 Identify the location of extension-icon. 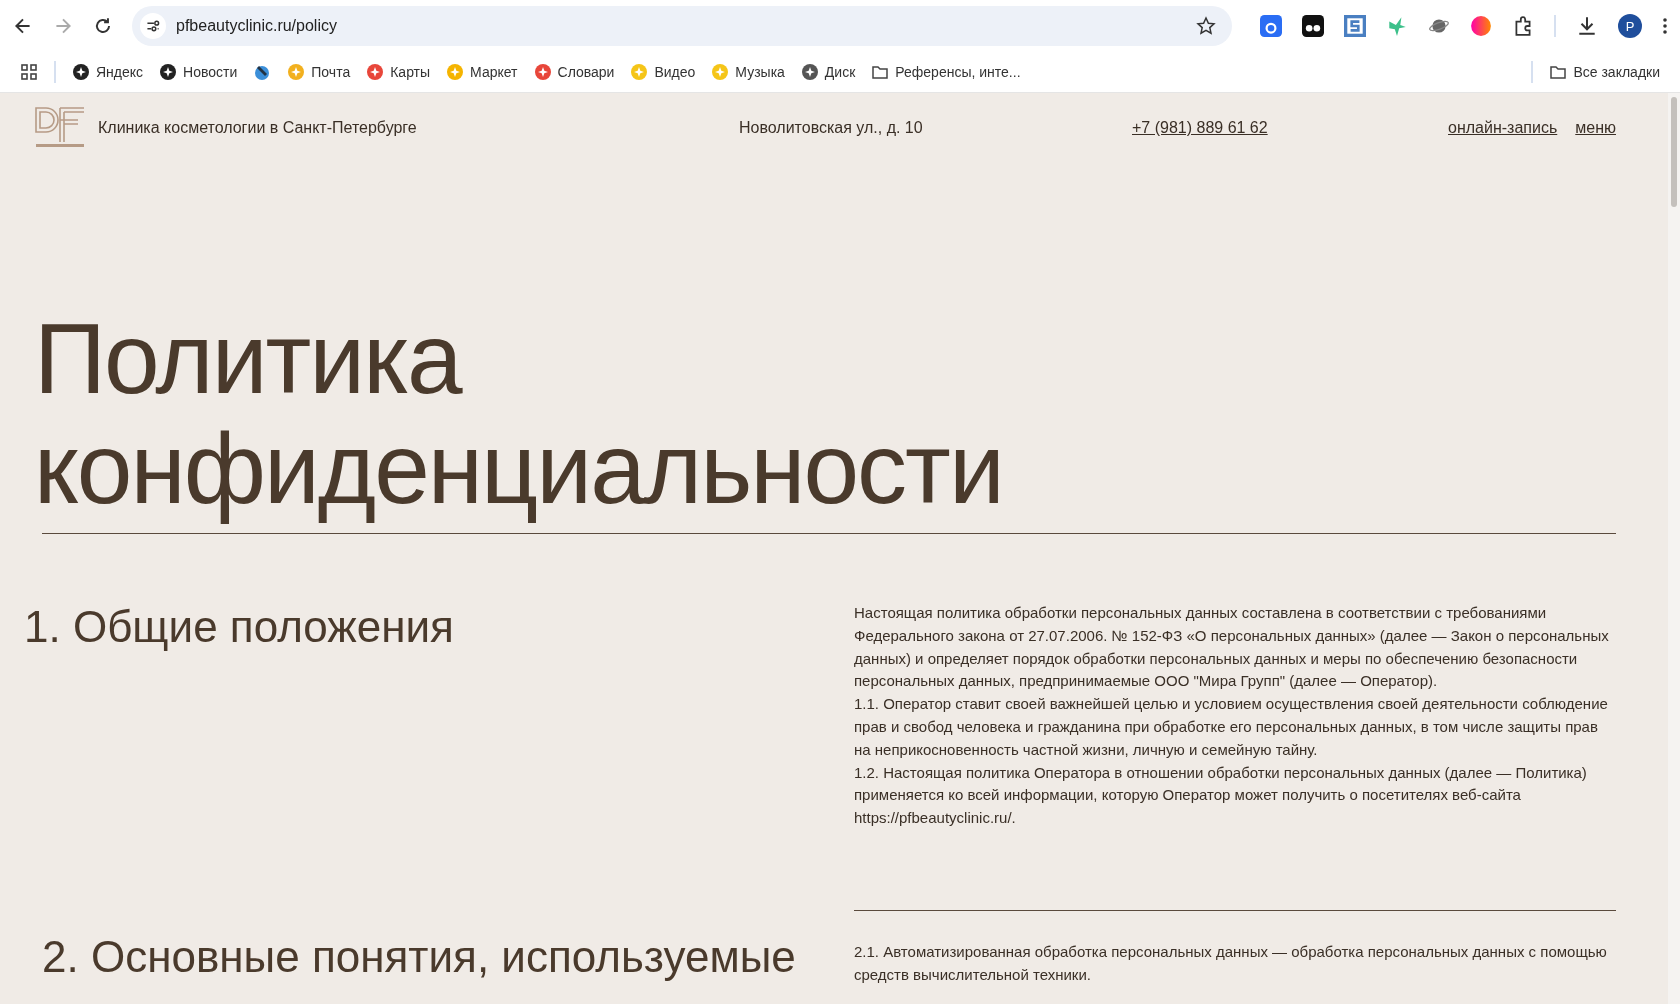
(1313, 26).